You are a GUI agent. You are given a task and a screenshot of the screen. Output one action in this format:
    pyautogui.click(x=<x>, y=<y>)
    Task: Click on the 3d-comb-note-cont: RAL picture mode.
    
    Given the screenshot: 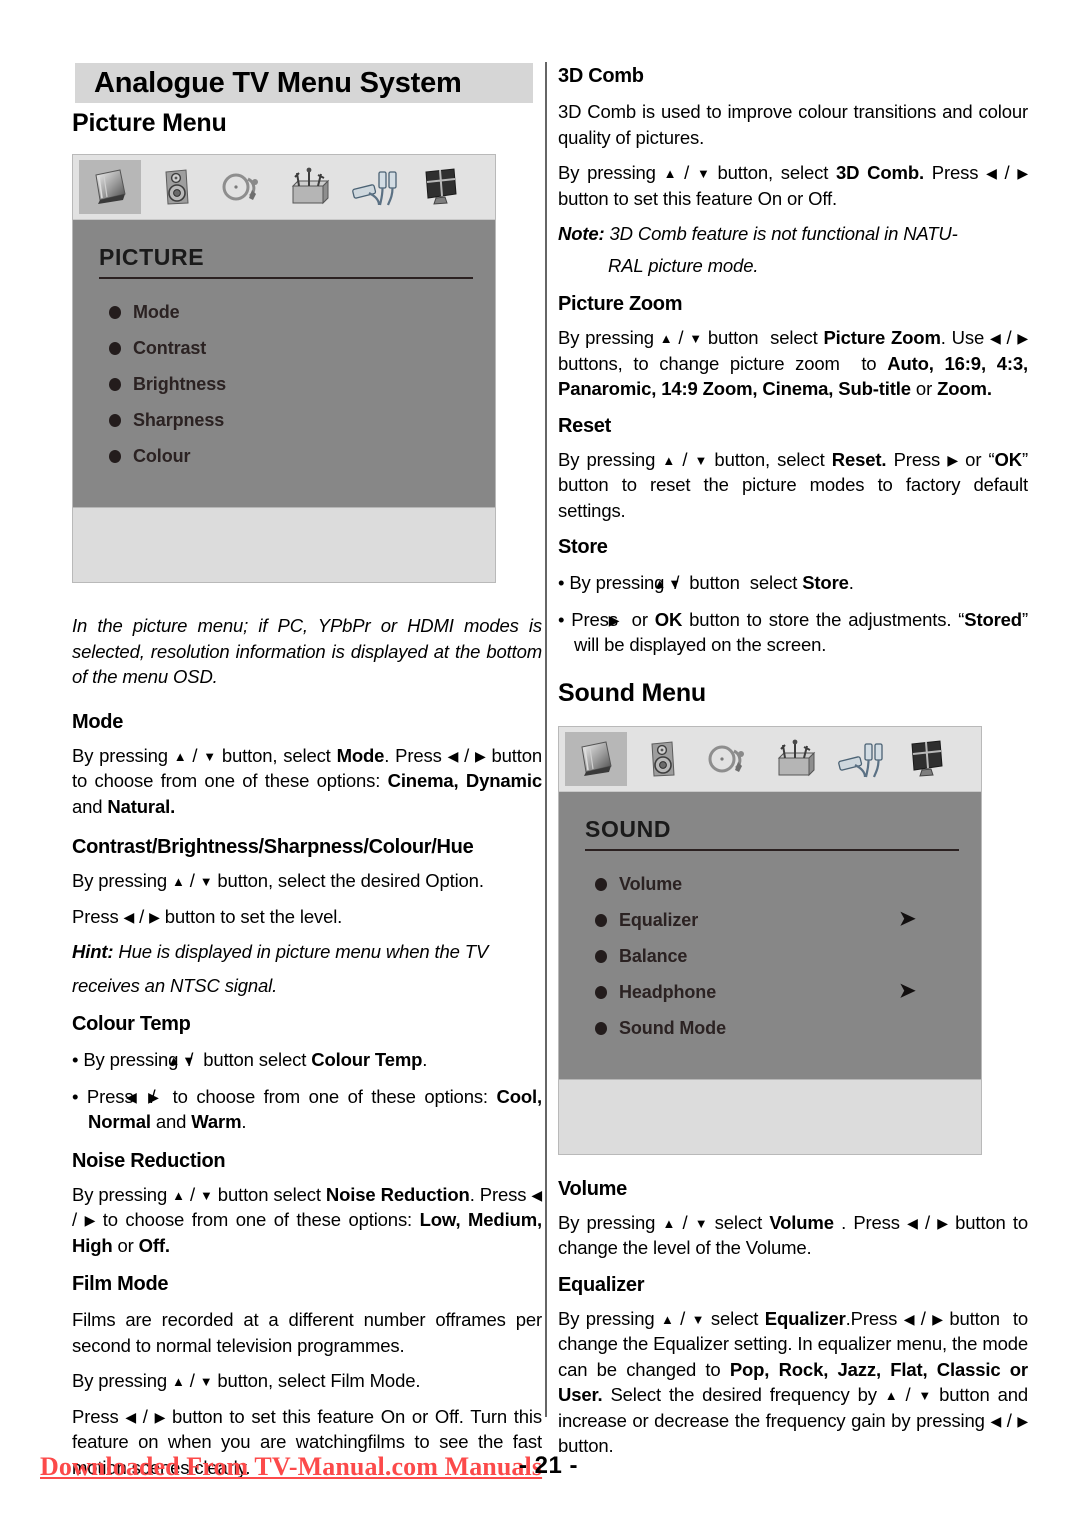 What is the action you would take?
    pyautogui.click(x=683, y=265)
    